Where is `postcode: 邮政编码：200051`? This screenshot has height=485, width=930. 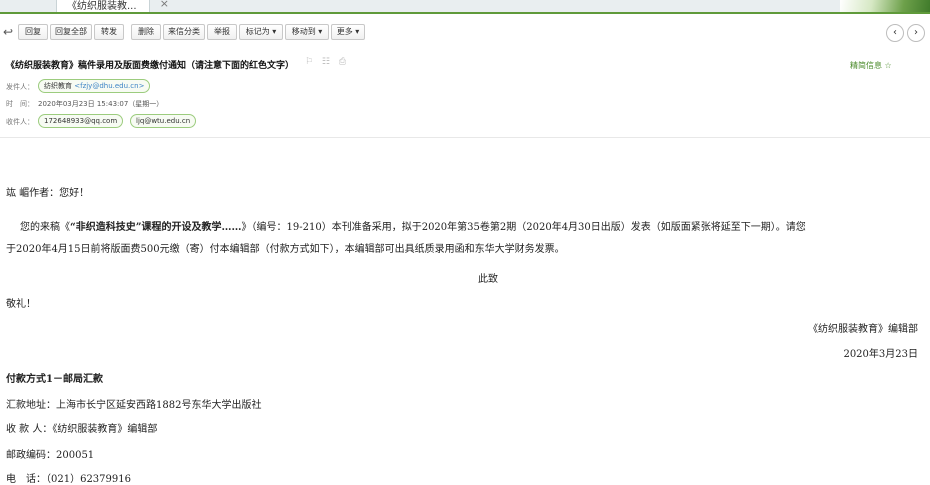 postcode: 邮政编码：200051 is located at coordinates (50, 455).